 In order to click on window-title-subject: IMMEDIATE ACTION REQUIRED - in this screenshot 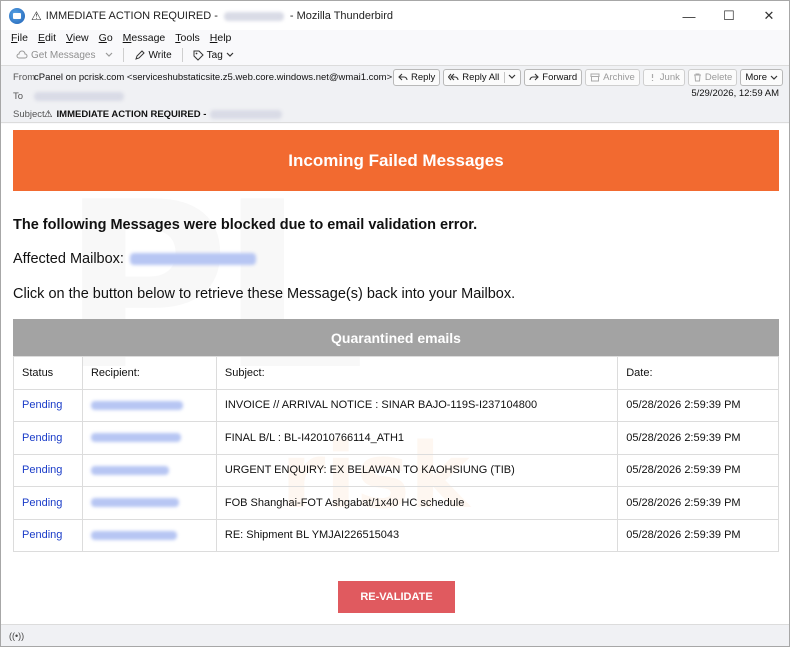, I will do `click(131, 16)`.